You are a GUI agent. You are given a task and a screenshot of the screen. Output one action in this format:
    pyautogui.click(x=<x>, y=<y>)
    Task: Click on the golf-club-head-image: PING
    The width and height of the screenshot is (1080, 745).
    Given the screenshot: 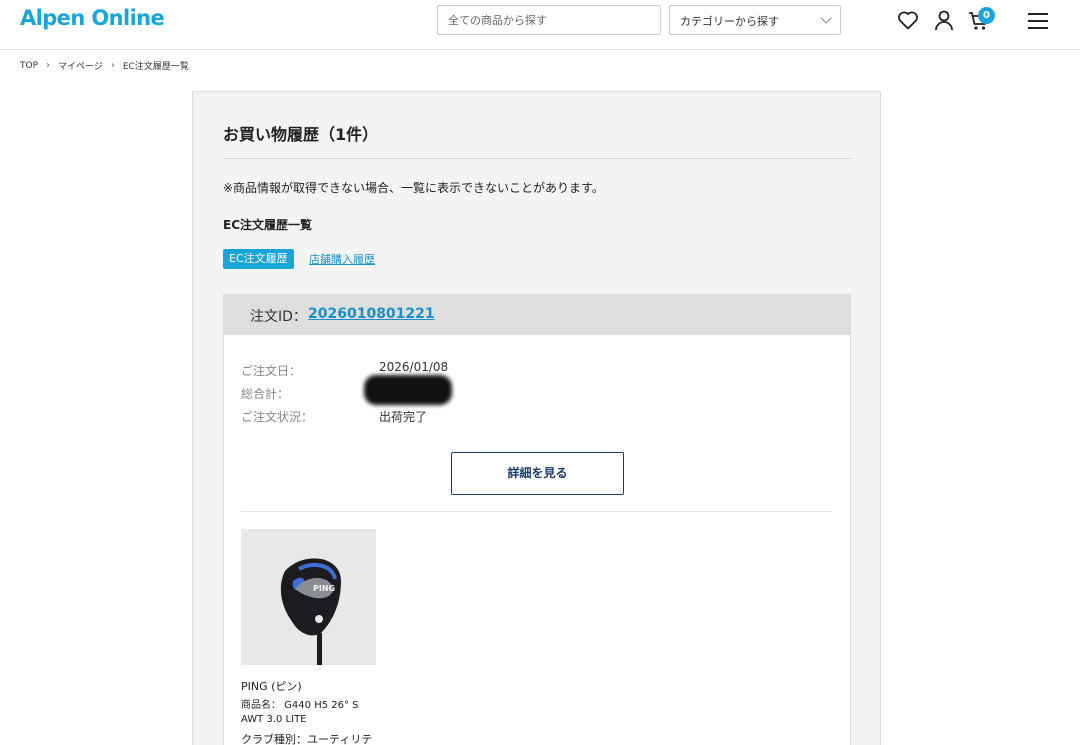 What is the action you would take?
    pyautogui.click(x=308, y=597)
    